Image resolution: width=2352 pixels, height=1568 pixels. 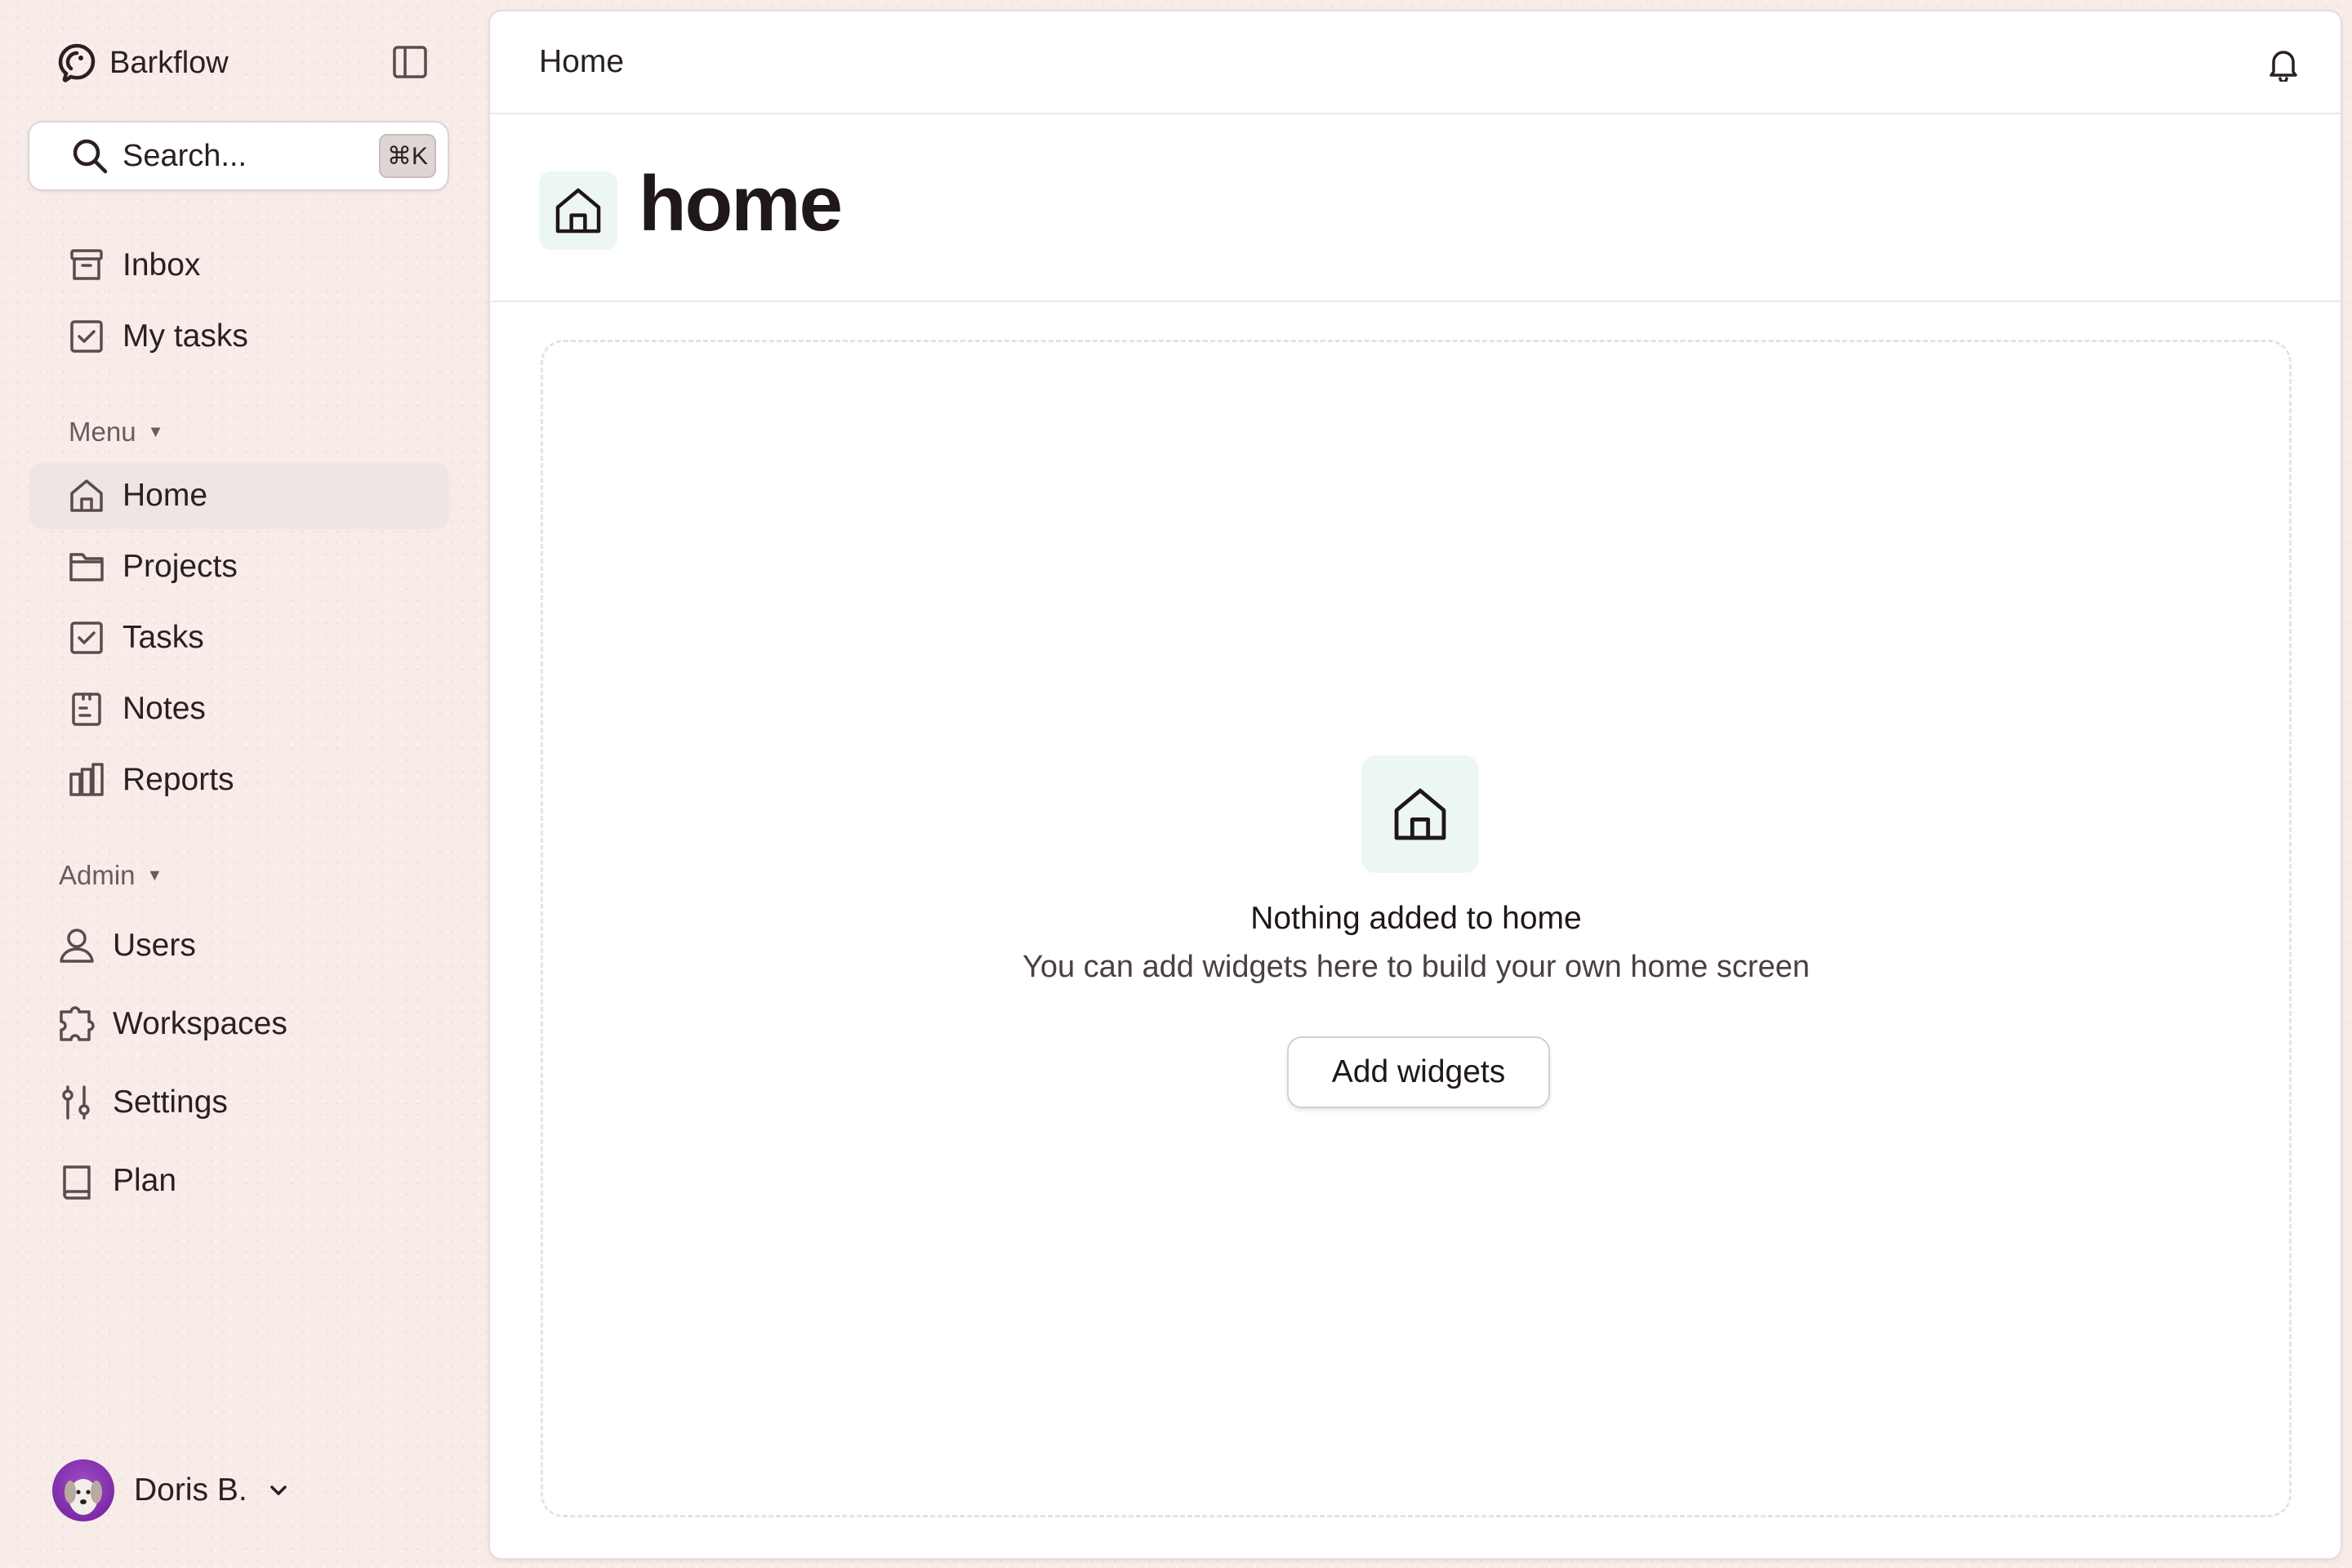 What do you see at coordinates (97, 875) in the screenshot?
I see `section-label: Admin` at bounding box center [97, 875].